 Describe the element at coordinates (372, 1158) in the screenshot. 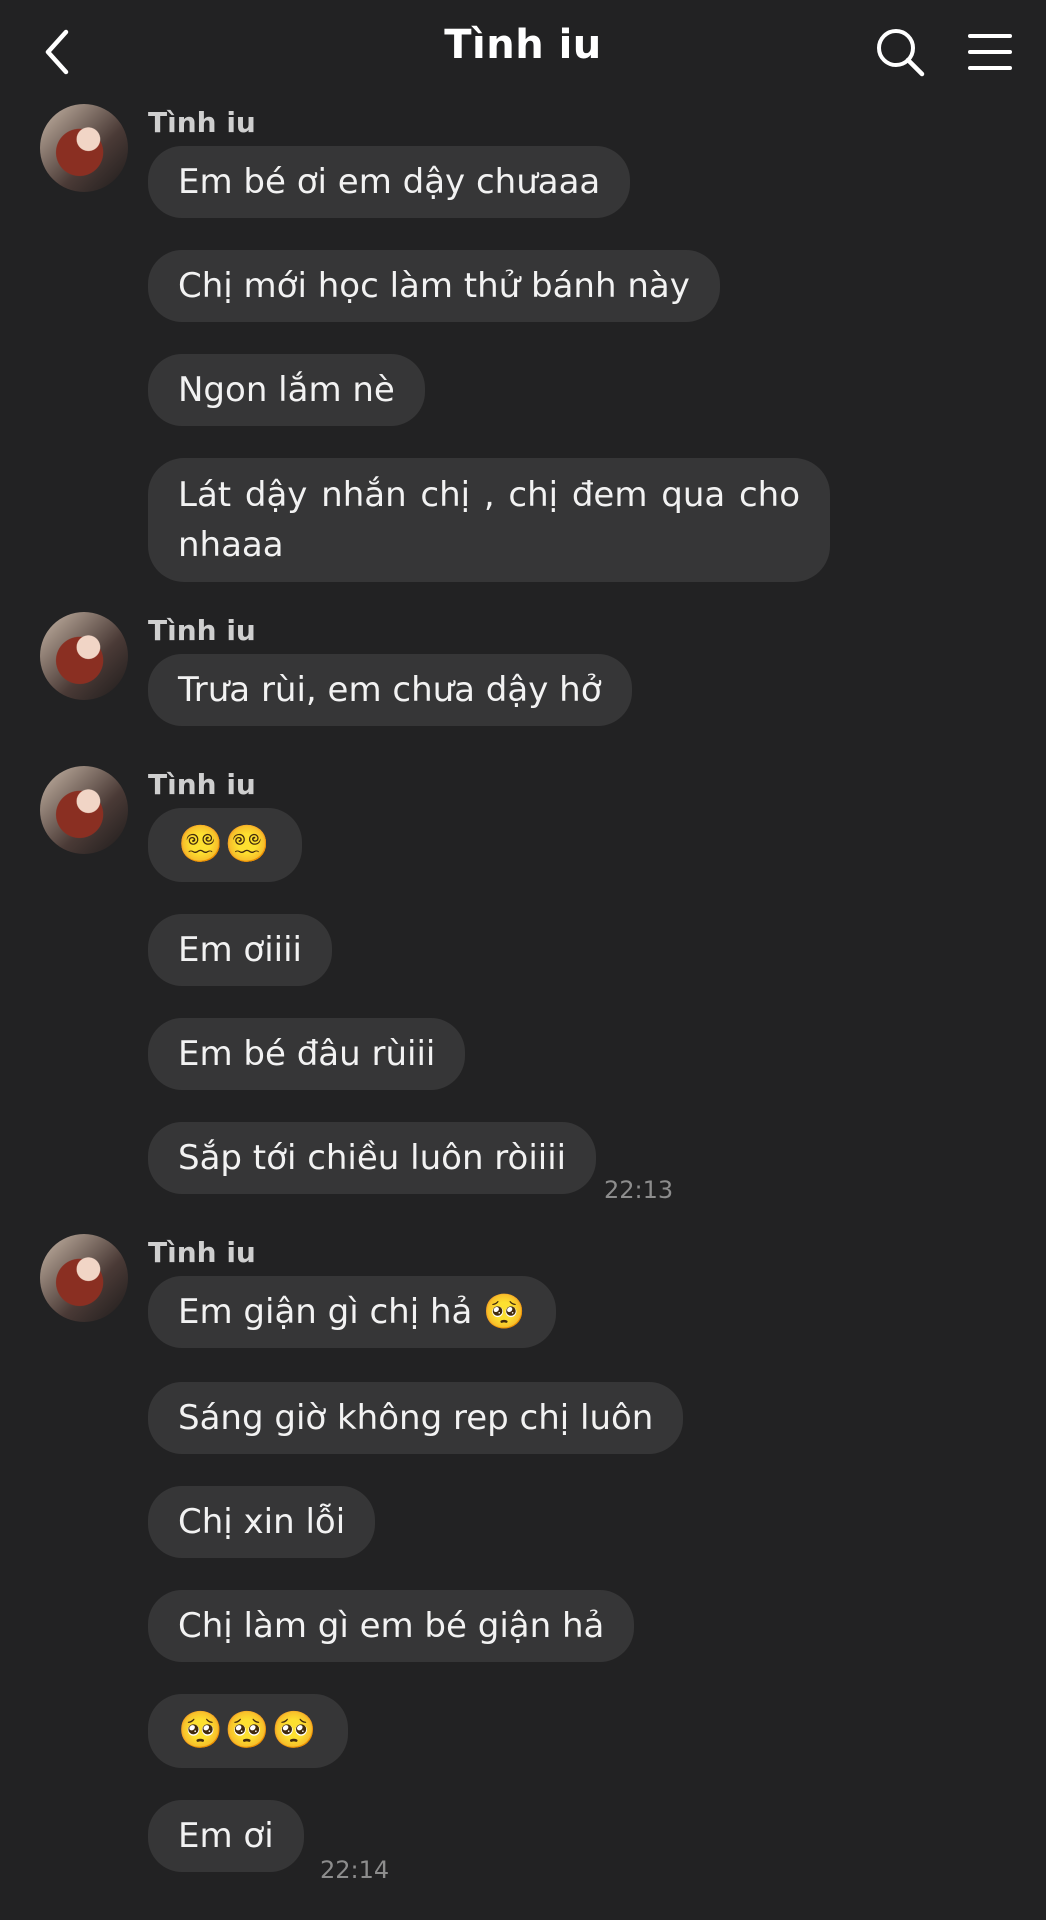

I see `message-bubble: Sắp tới chiều luôn ròiiii` at that location.